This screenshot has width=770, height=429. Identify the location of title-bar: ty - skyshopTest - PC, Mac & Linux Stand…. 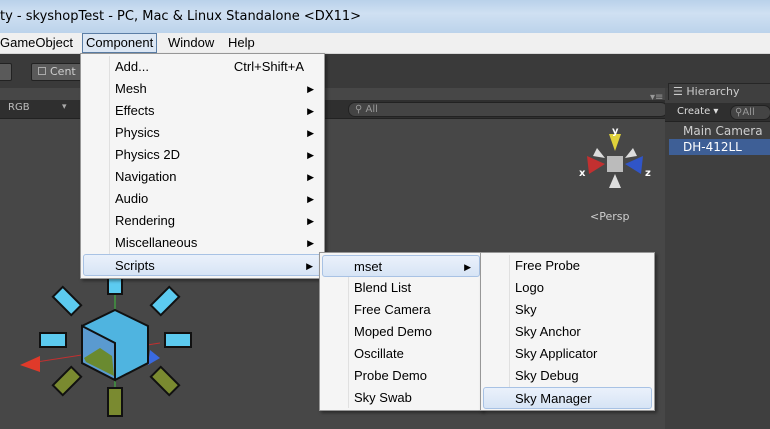
(385, 16).